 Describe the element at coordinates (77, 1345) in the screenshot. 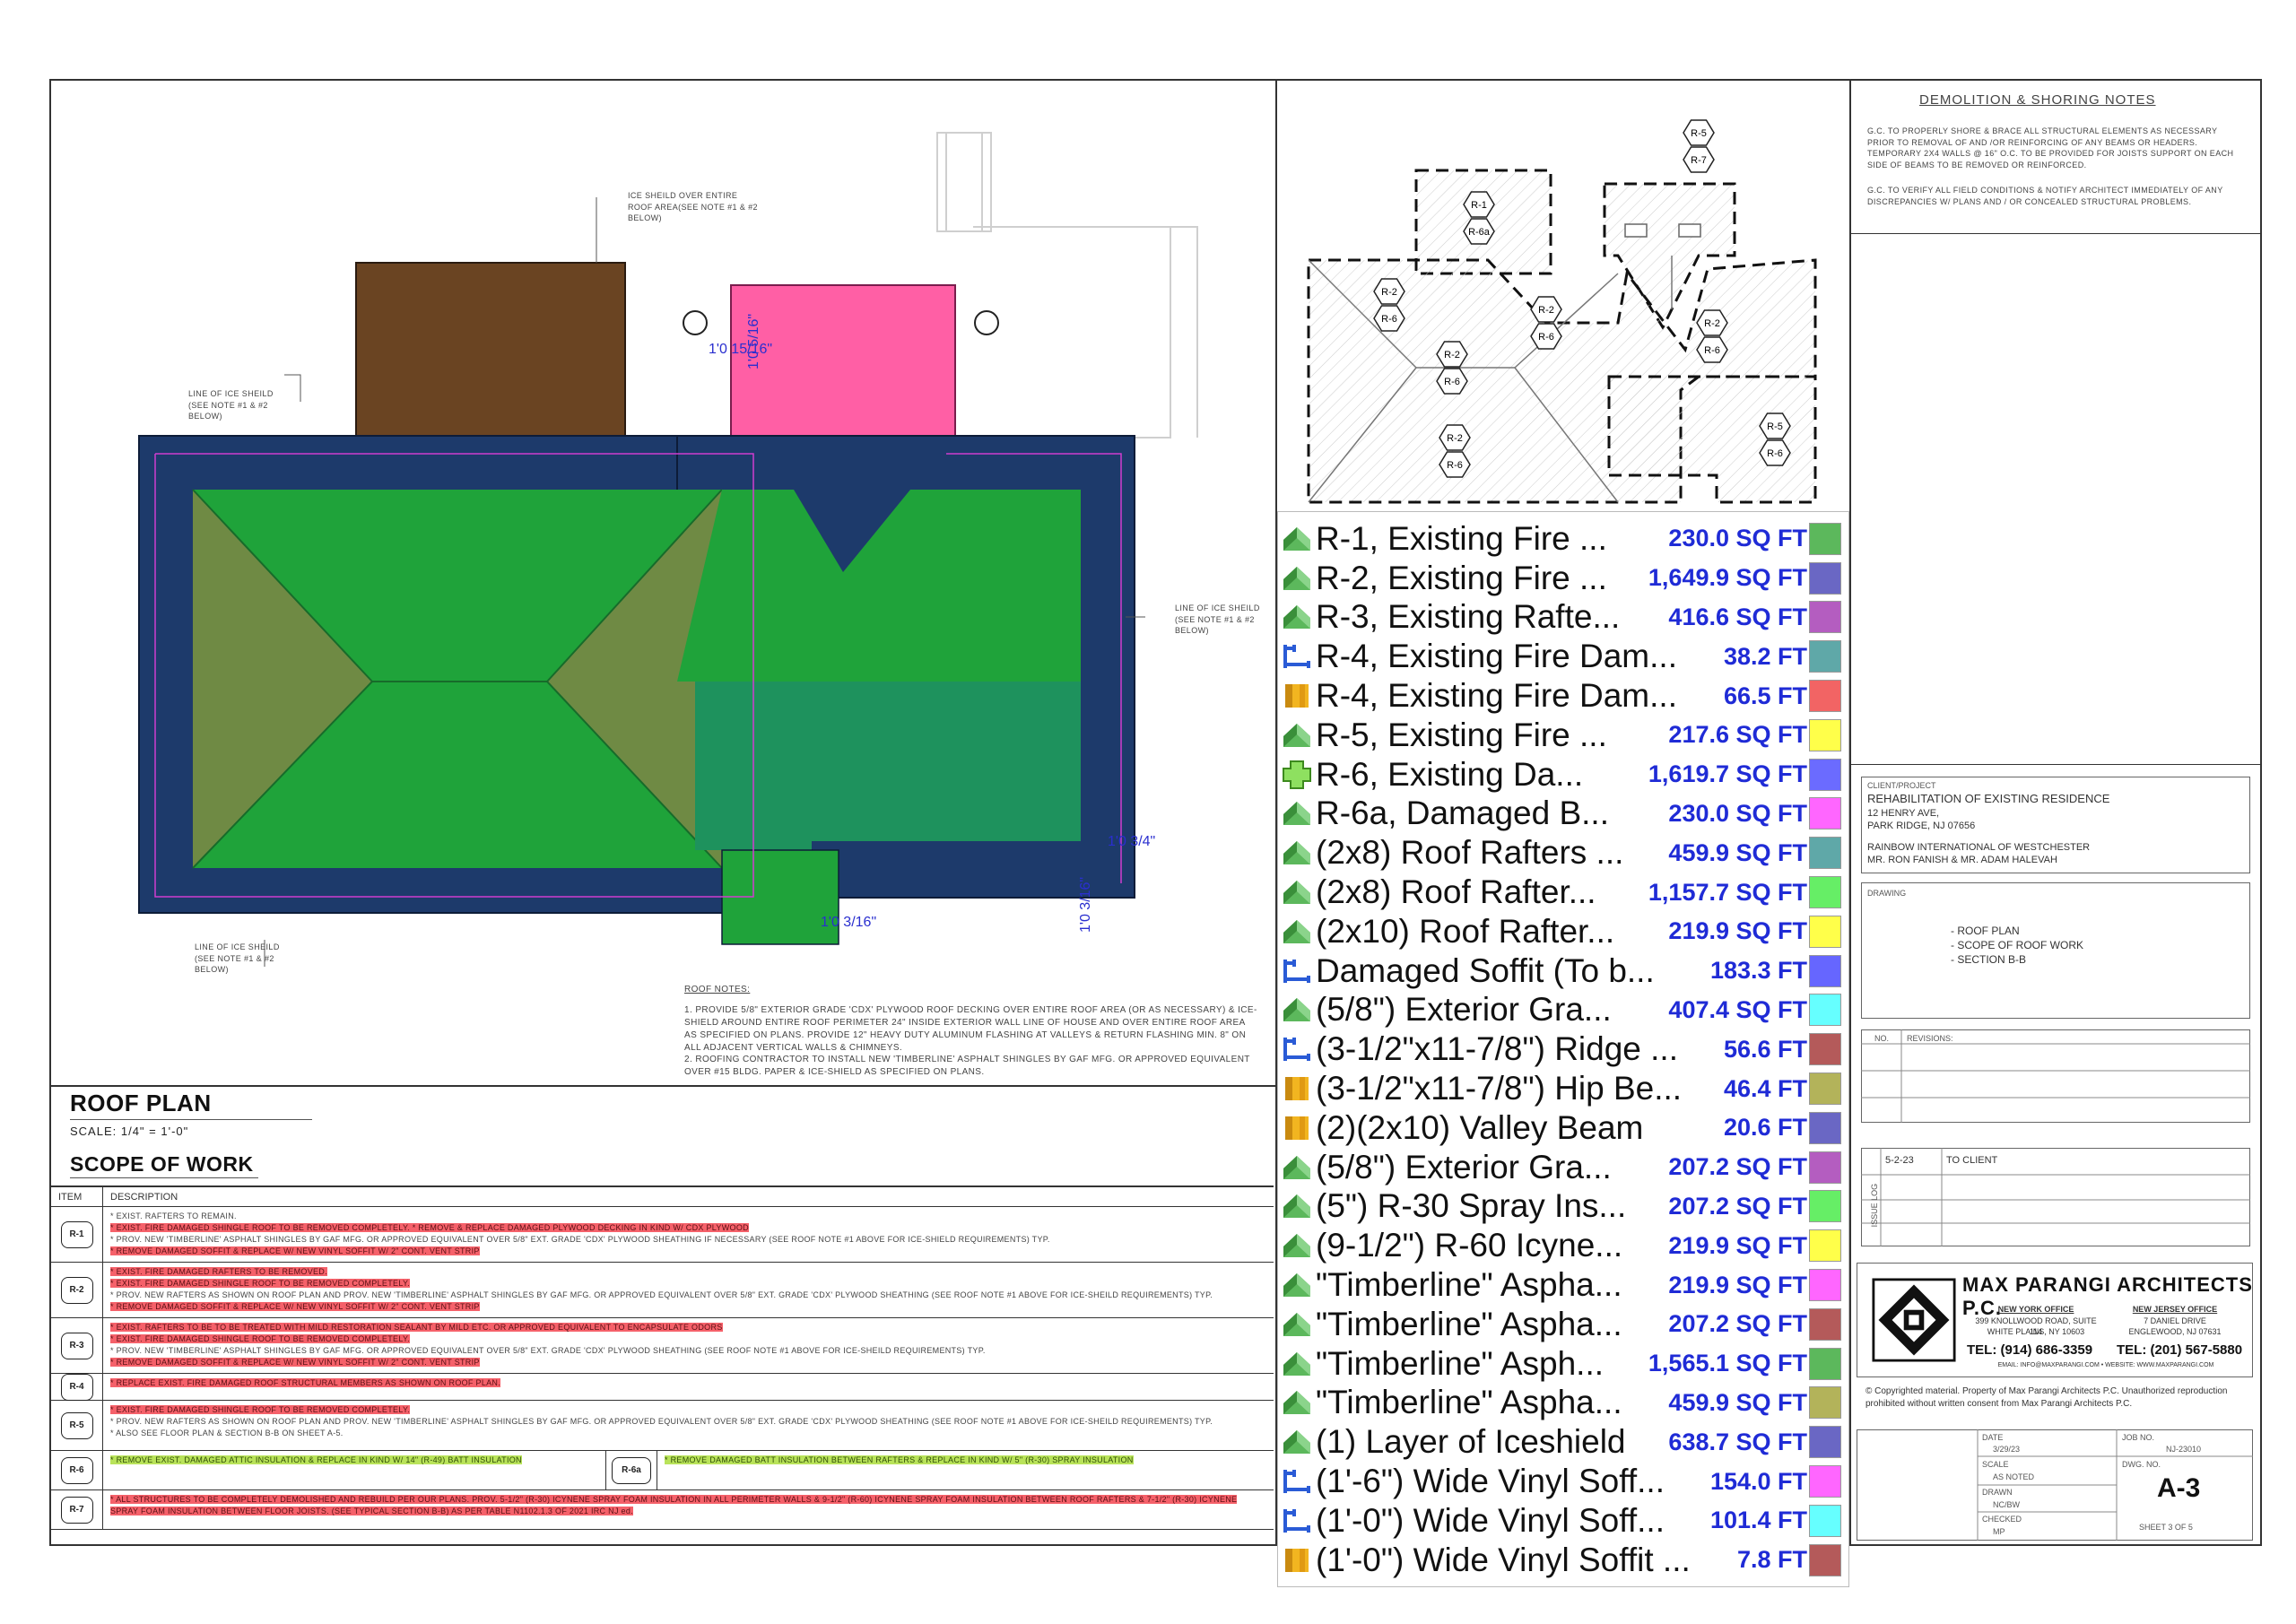

I see `scope-item-cell: R-3` at that location.